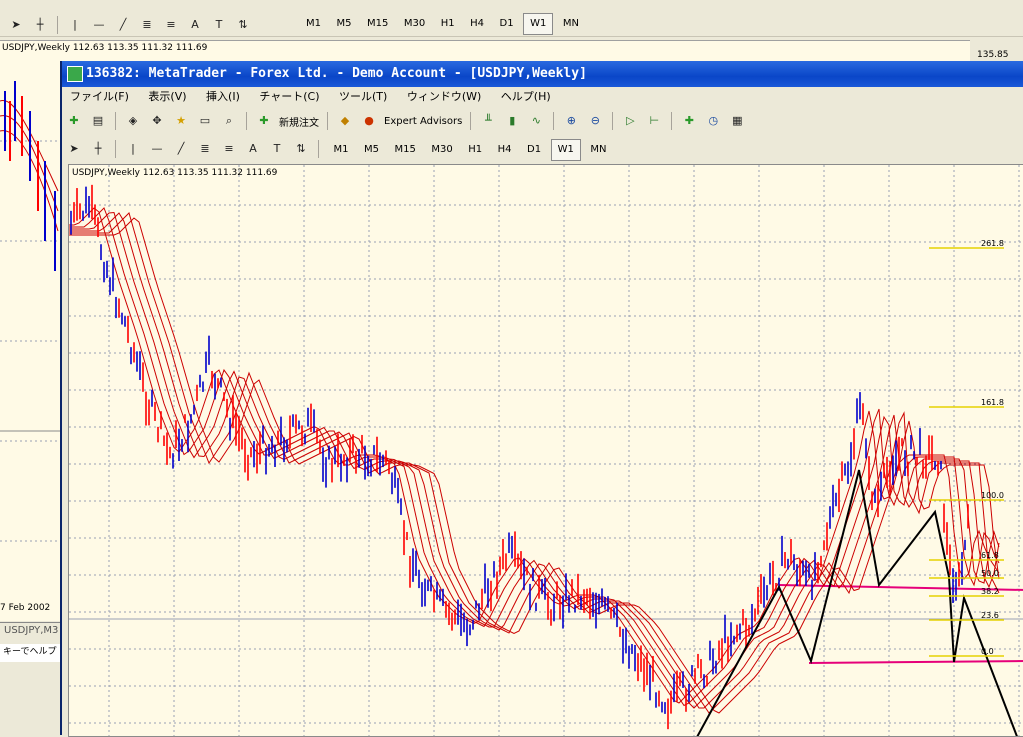 This screenshot has height=737, width=1023. Describe the element at coordinates (598, 150) in the screenshot. I see `tf-mn: MN` at that location.